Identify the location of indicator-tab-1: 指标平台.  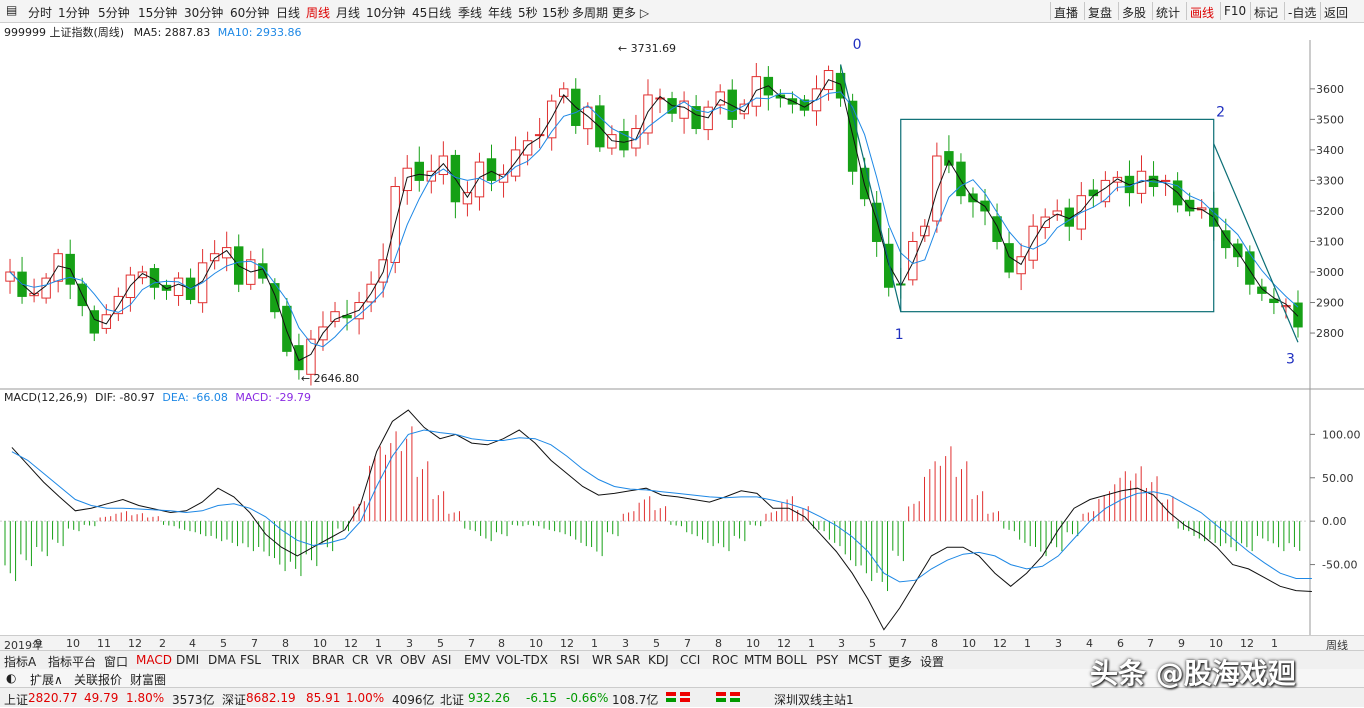
(72, 661).